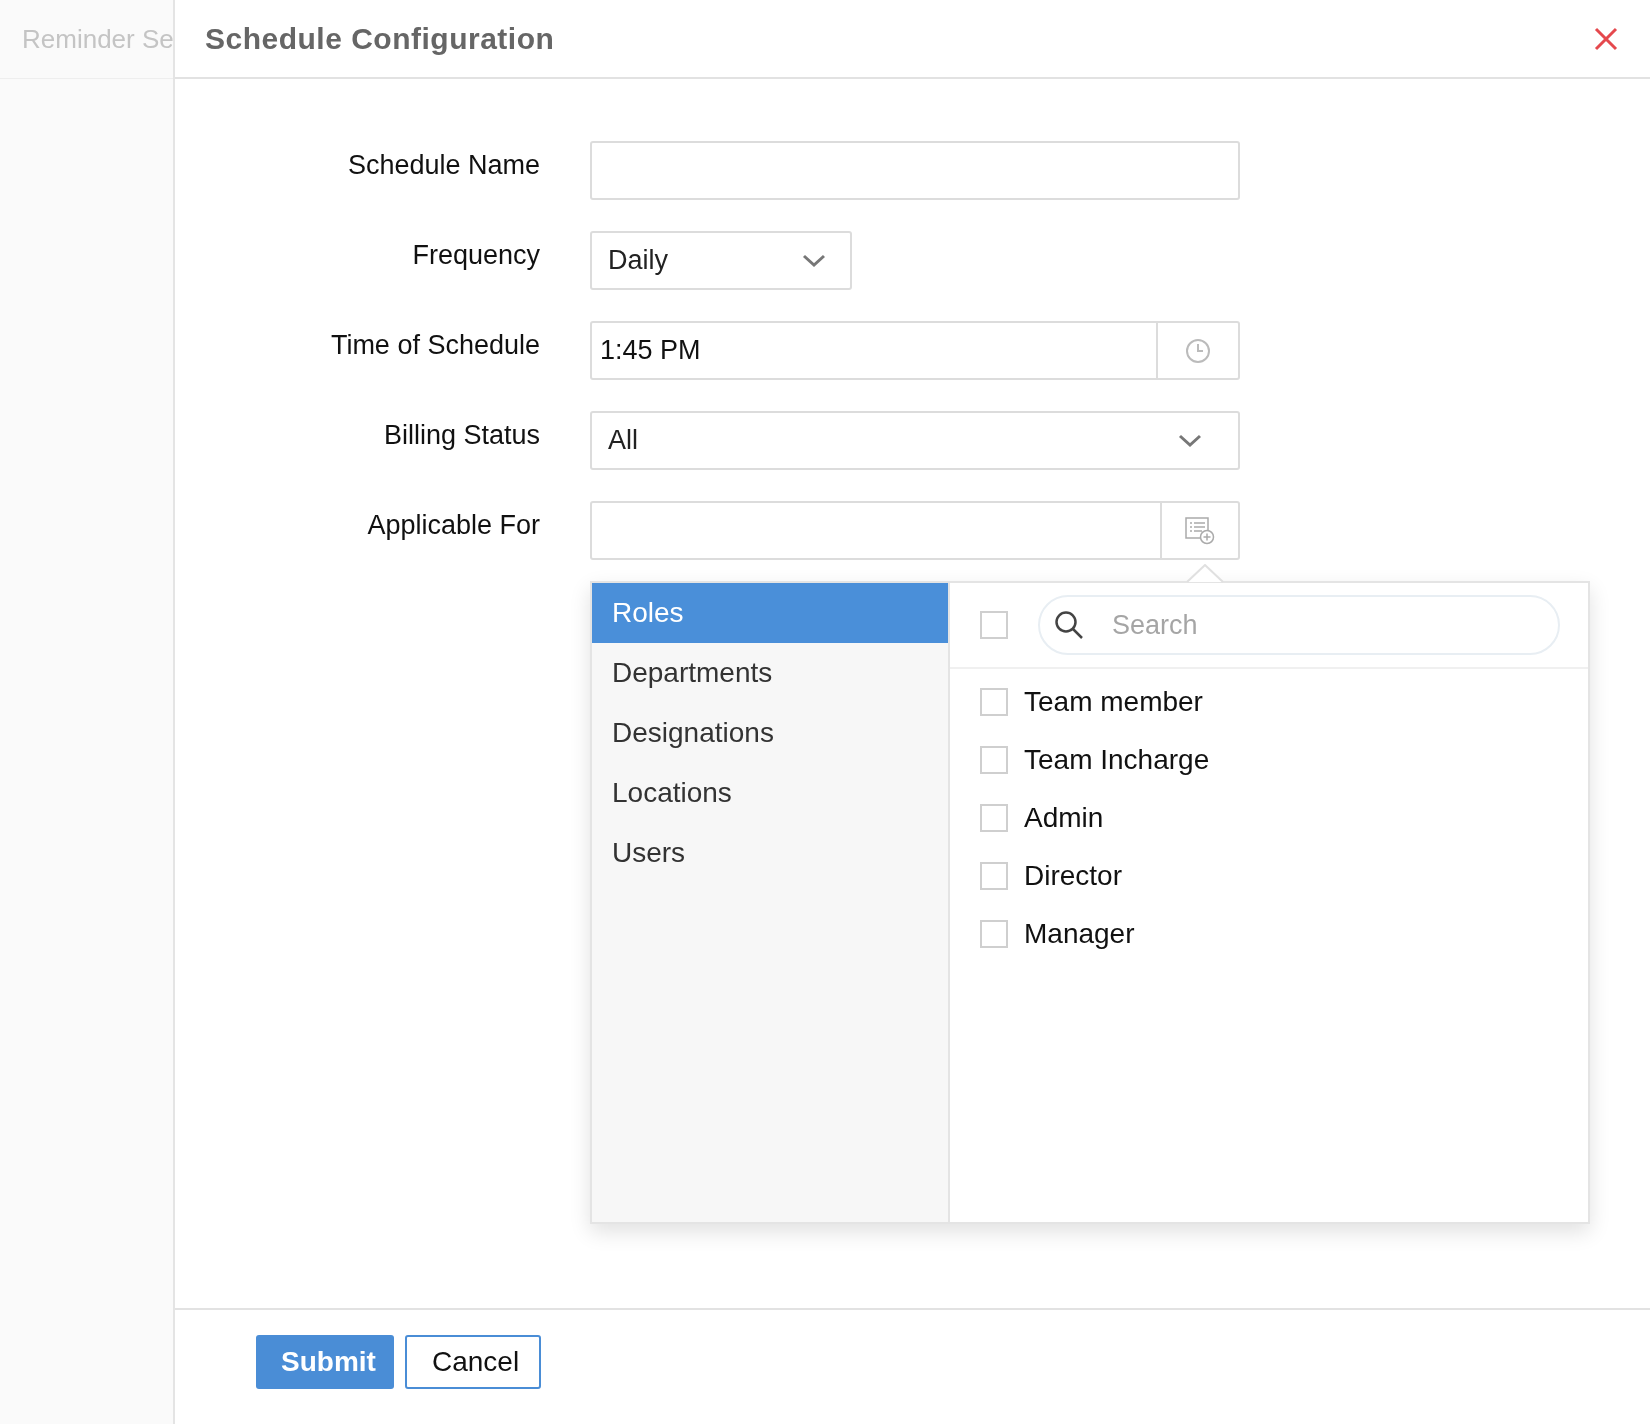  What do you see at coordinates (1064, 818) in the screenshot?
I see `option-label: Admin` at bounding box center [1064, 818].